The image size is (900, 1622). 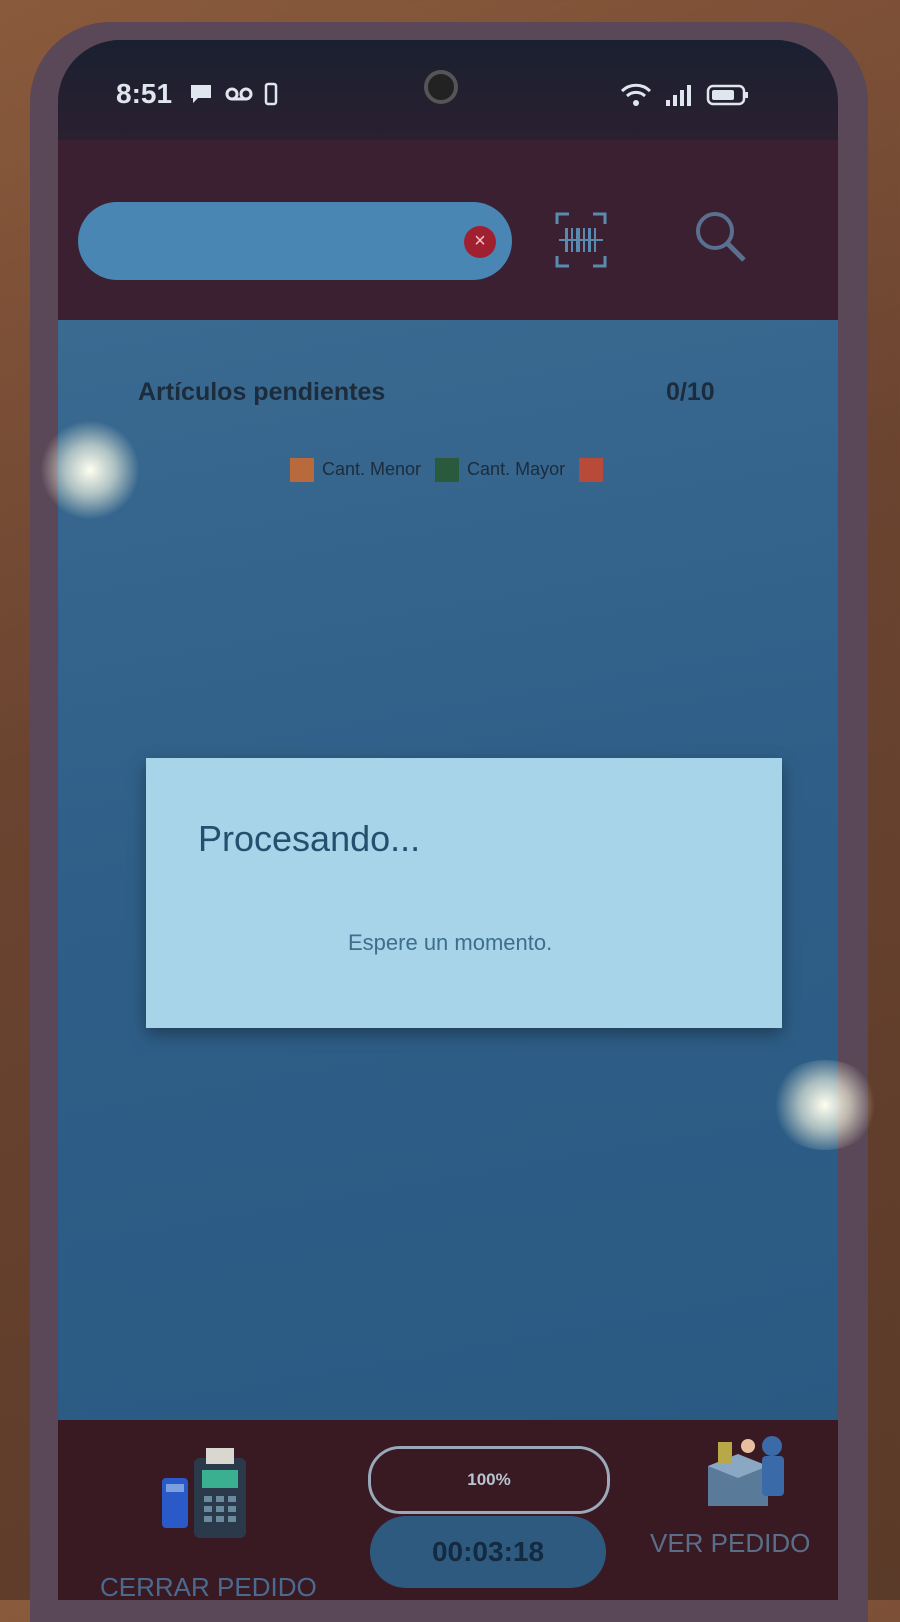 What do you see at coordinates (201, 96) in the screenshot?
I see `chat-icon` at bounding box center [201, 96].